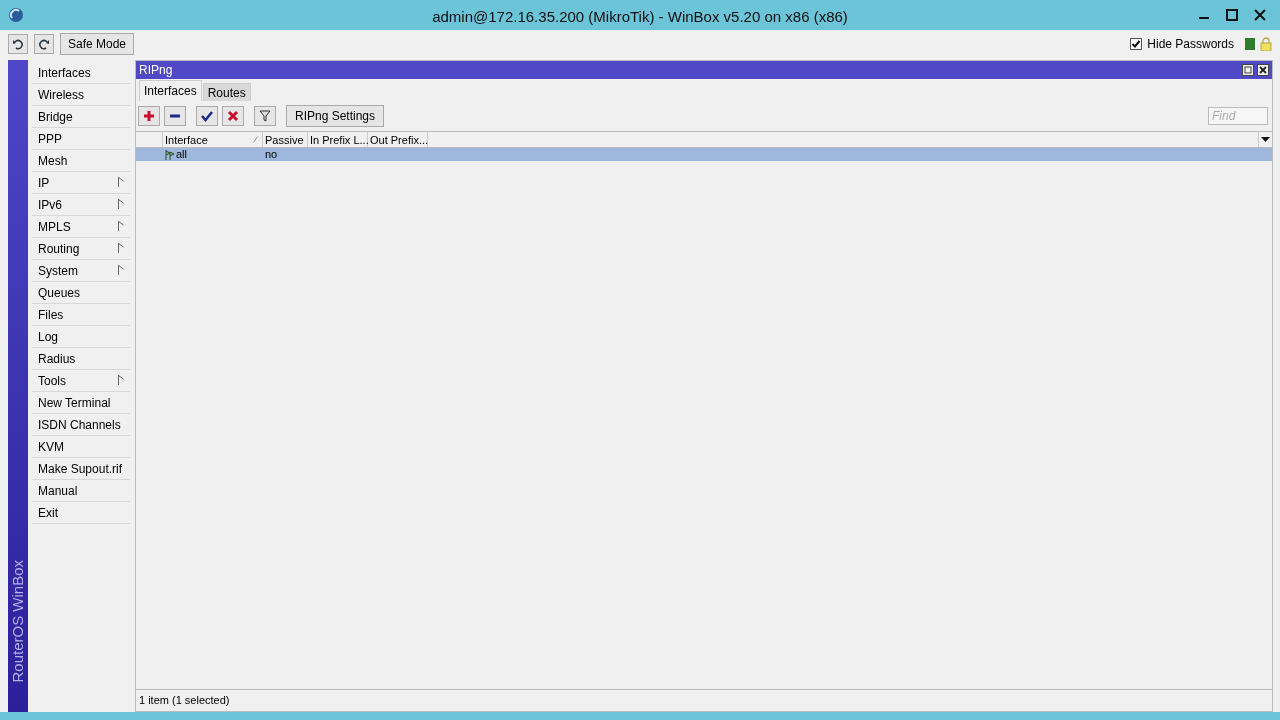 Image resolution: width=1280 pixels, height=720 pixels. I want to click on sidebar-item: Files, so click(81, 315).